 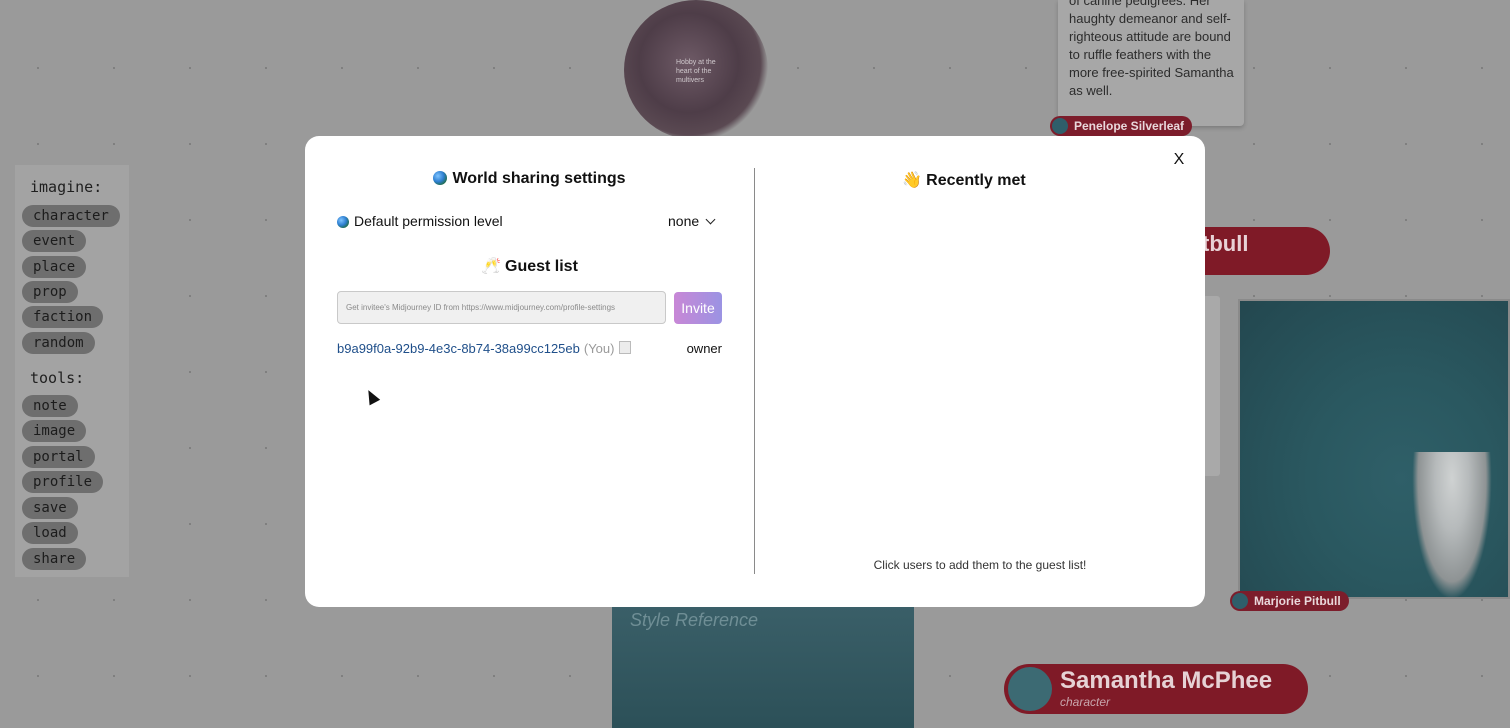 I want to click on tool-portal-button: portal, so click(x=58, y=457).